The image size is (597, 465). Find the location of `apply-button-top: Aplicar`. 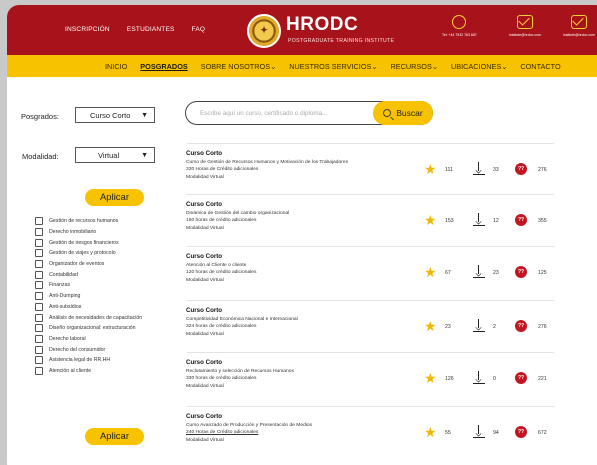

apply-button-top: Aplicar is located at coordinates (114, 197).